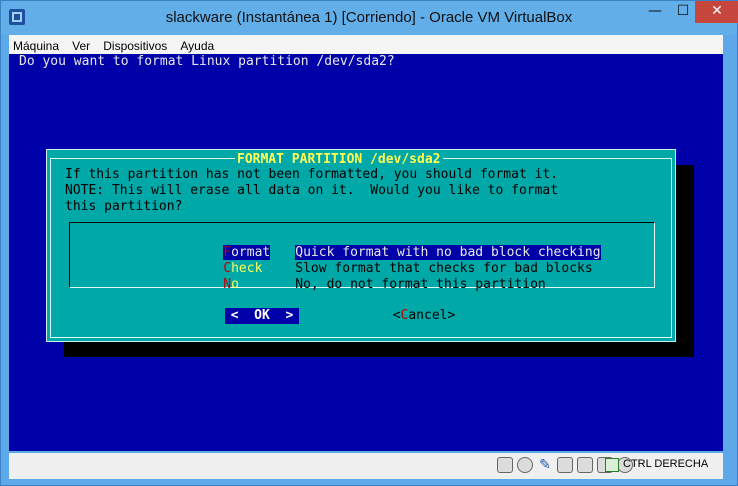  Describe the element at coordinates (683, 12) in the screenshot. I see `maximize-button: ☐` at that location.